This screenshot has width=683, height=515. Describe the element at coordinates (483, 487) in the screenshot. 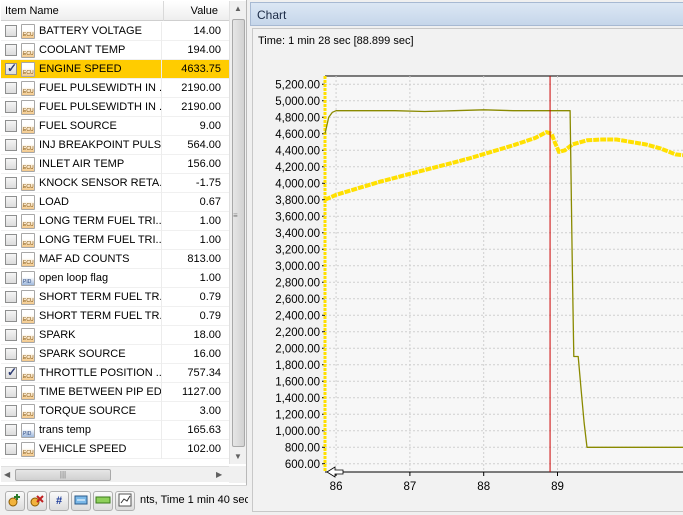

I see `x-tick-label: 88` at that location.